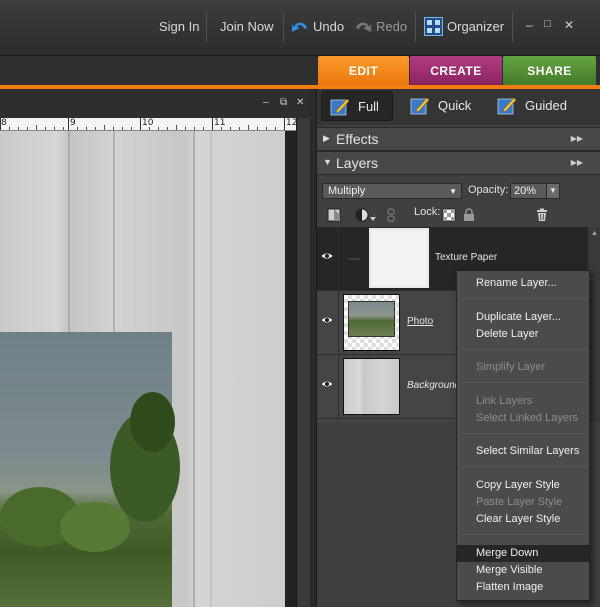  I want to click on blend-mode-select: Multiply ▼, so click(392, 191).